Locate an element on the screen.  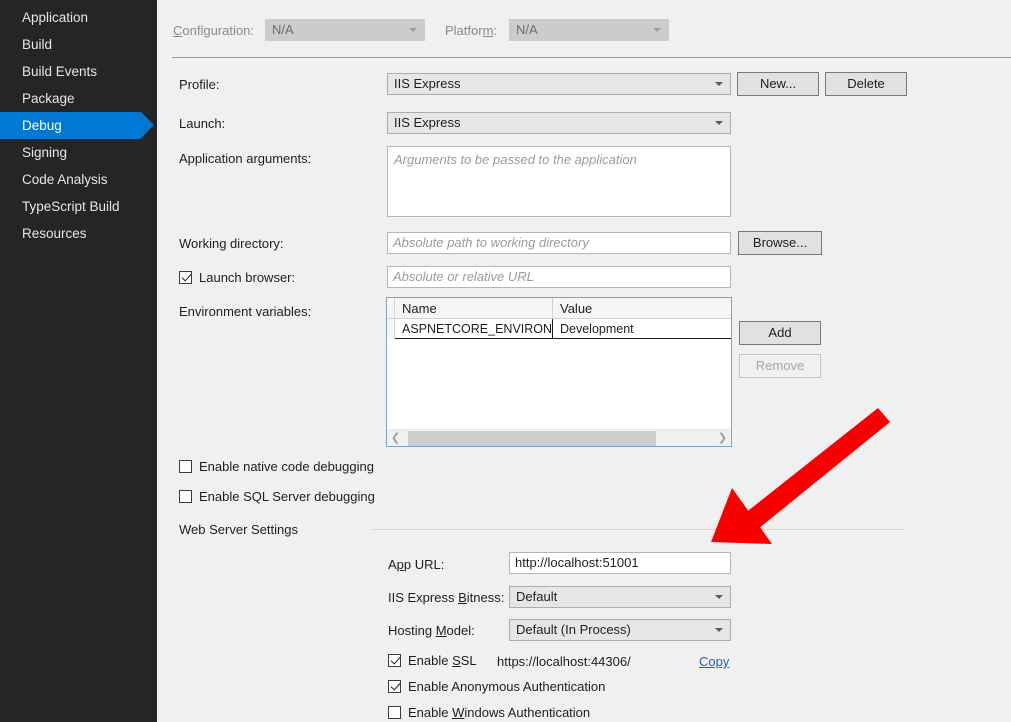
grid-header-row: Name Value is located at coordinates (559, 308).